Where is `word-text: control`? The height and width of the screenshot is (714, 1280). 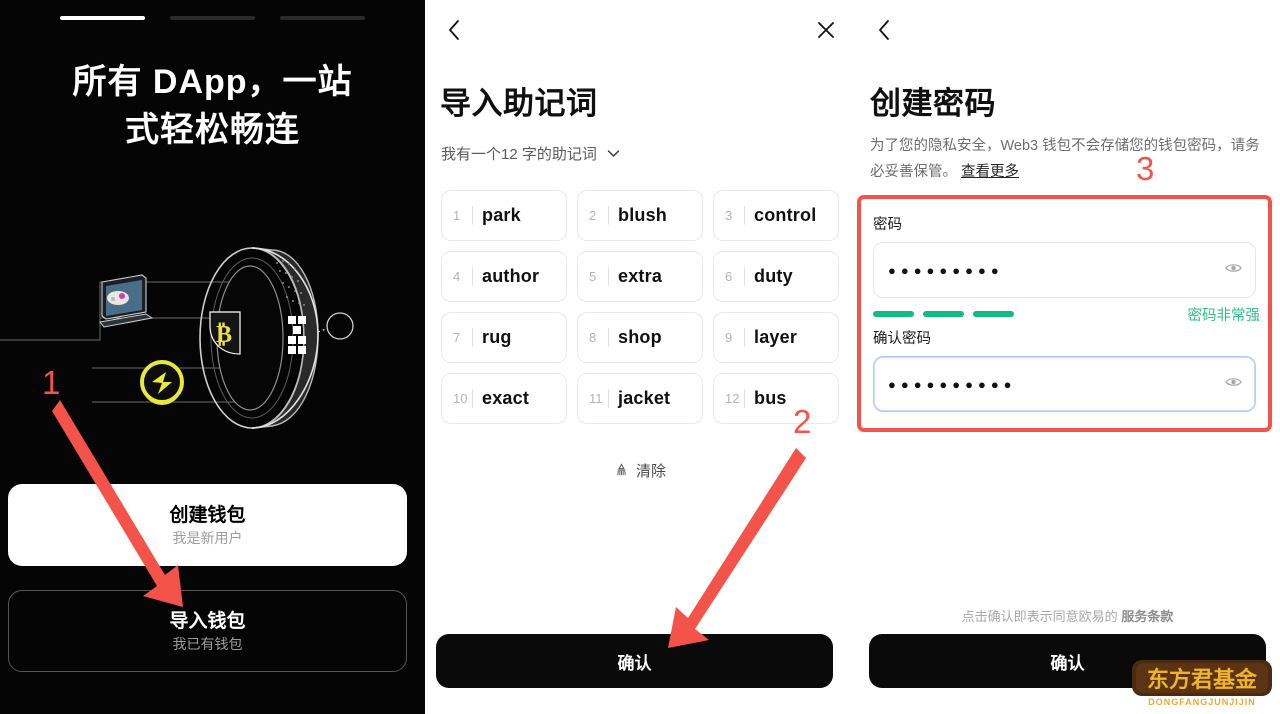 word-text: control is located at coordinates (785, 215).